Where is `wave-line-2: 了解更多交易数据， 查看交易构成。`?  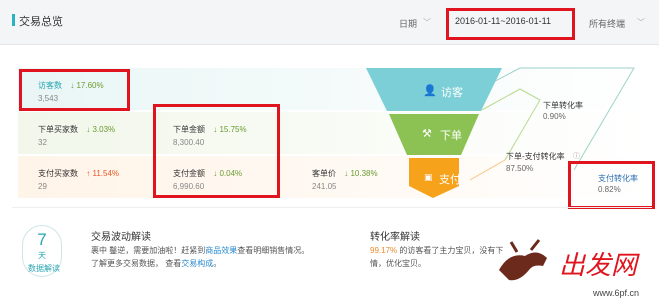
wave-line-2: 了解更多交易数据， 查看交易构成。 is located at coordinates (156, 263).